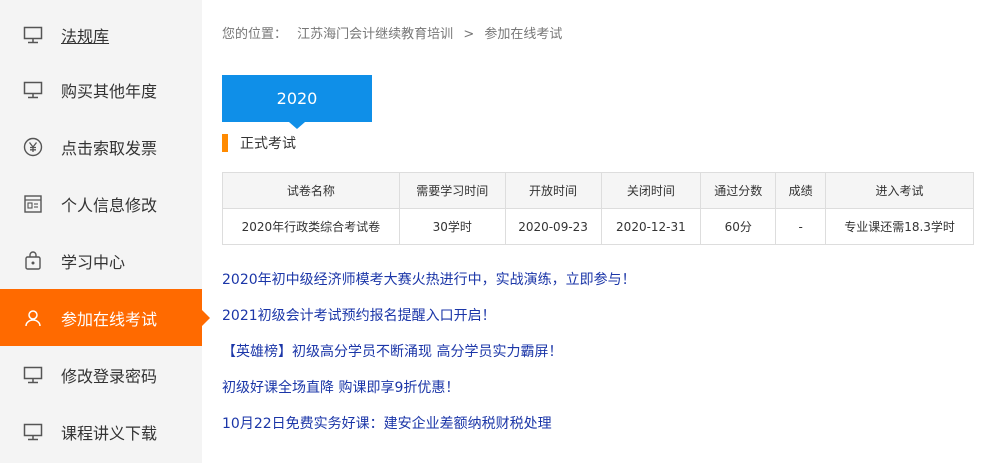  What do you see at coordinates (452, 190) in the screenshot?
I see `table-header: 需要学习时间` at bounding box center [452, 190].